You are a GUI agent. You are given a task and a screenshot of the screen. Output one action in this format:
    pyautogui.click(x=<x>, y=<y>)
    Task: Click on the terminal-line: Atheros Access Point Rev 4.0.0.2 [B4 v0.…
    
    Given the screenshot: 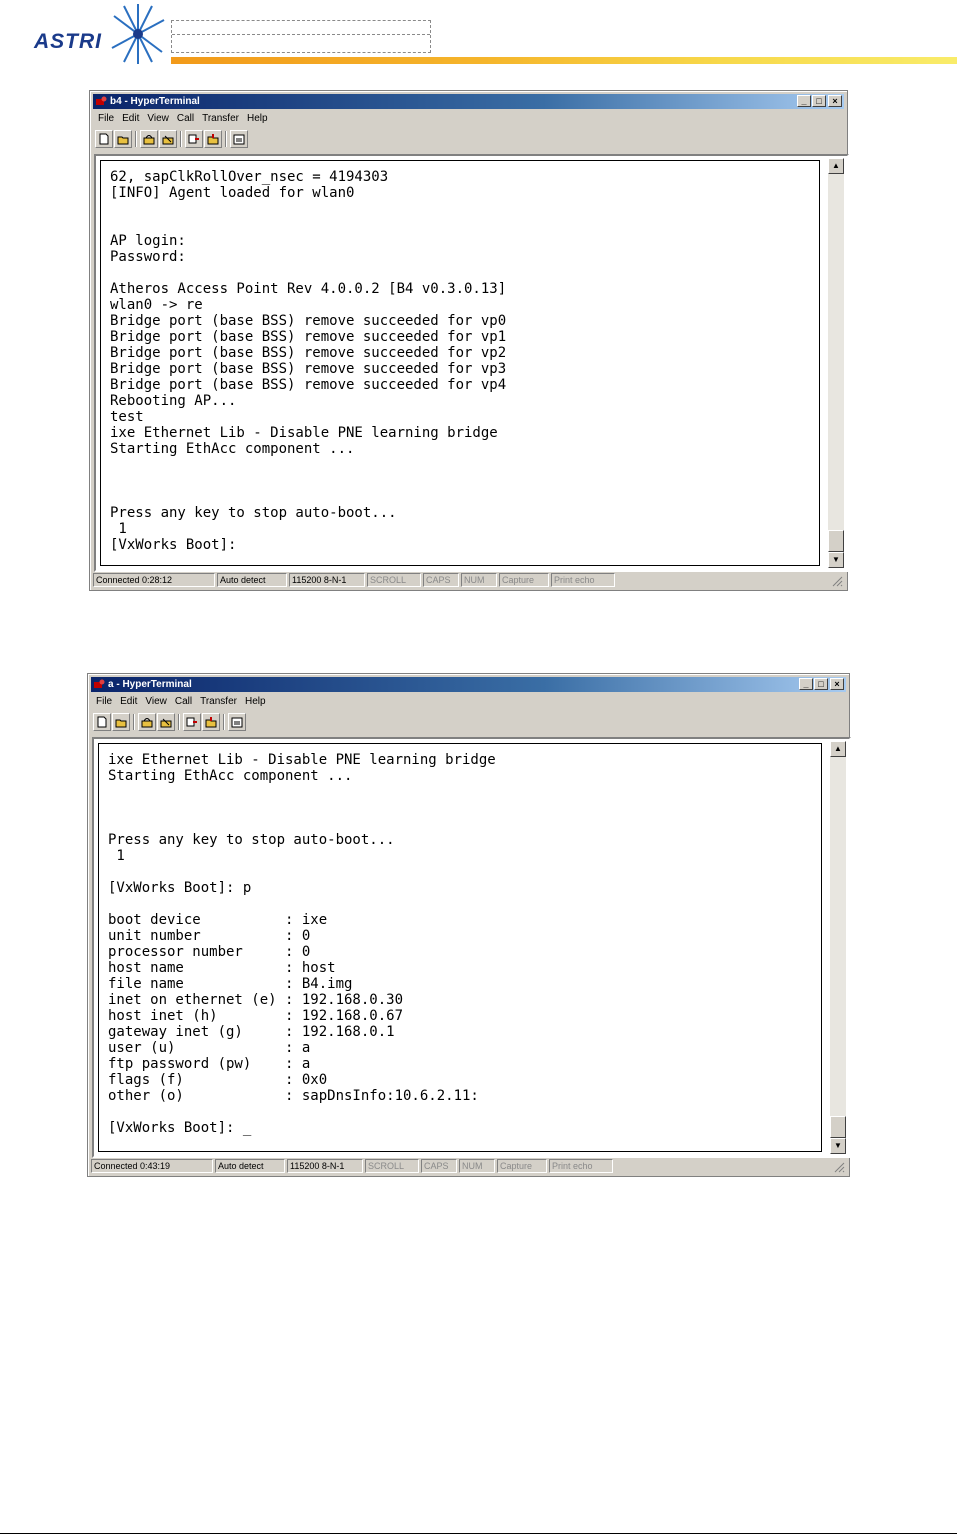 What is the action you would take?
    pyautogui.click(x=308, y=289)
    